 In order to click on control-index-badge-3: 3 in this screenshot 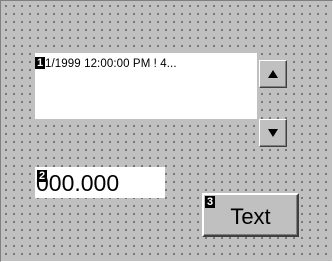, I will do `click(210, 202)`.